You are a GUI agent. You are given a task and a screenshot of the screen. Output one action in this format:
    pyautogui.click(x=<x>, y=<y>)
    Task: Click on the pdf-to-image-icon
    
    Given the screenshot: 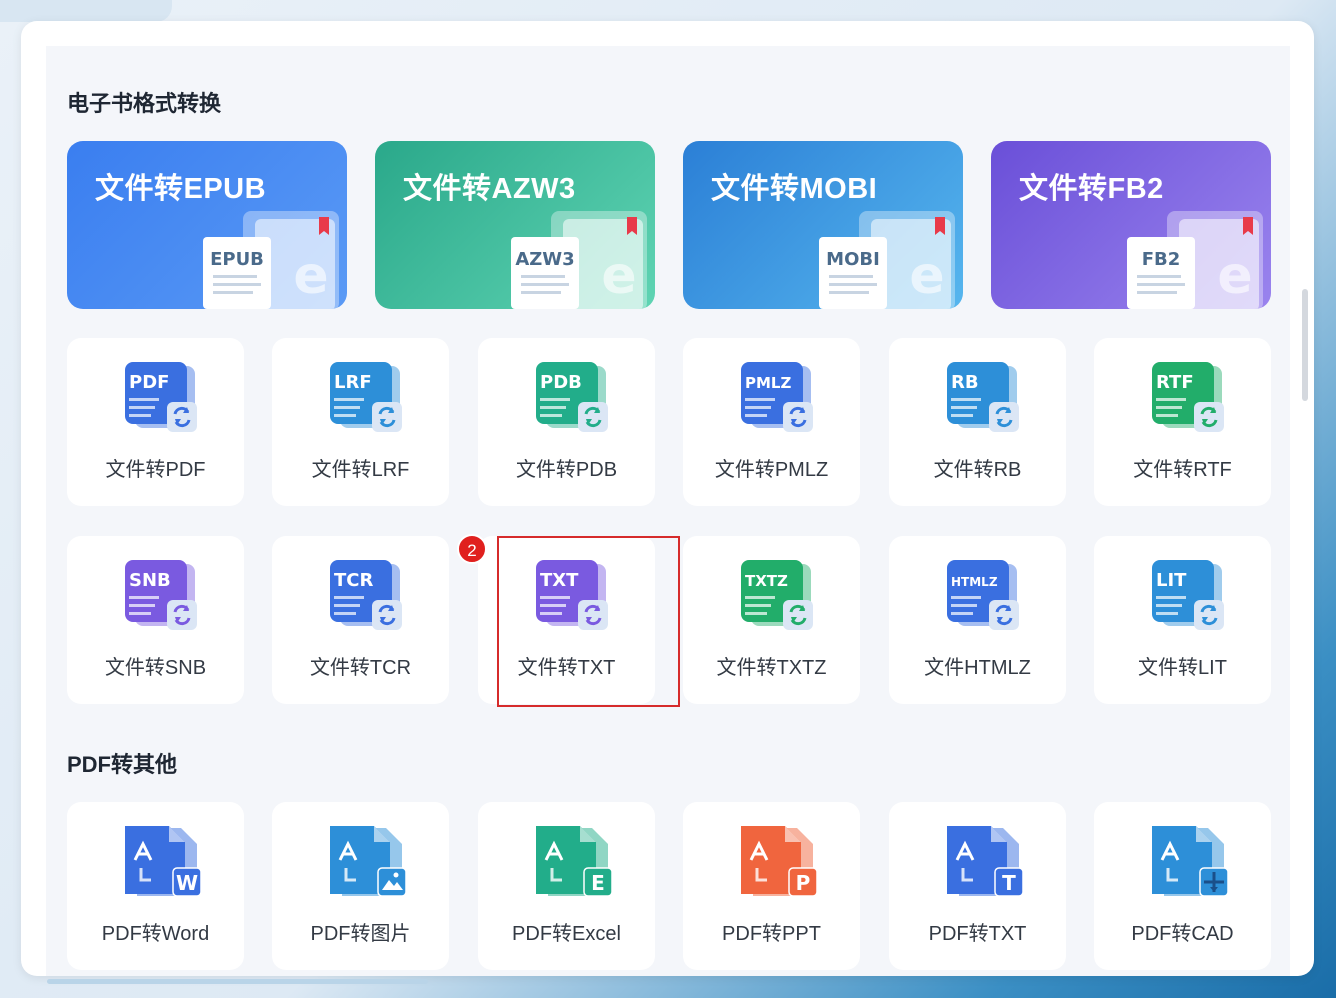 What is the action you would take?
    pyautogui.click(x=368, y=861)
    